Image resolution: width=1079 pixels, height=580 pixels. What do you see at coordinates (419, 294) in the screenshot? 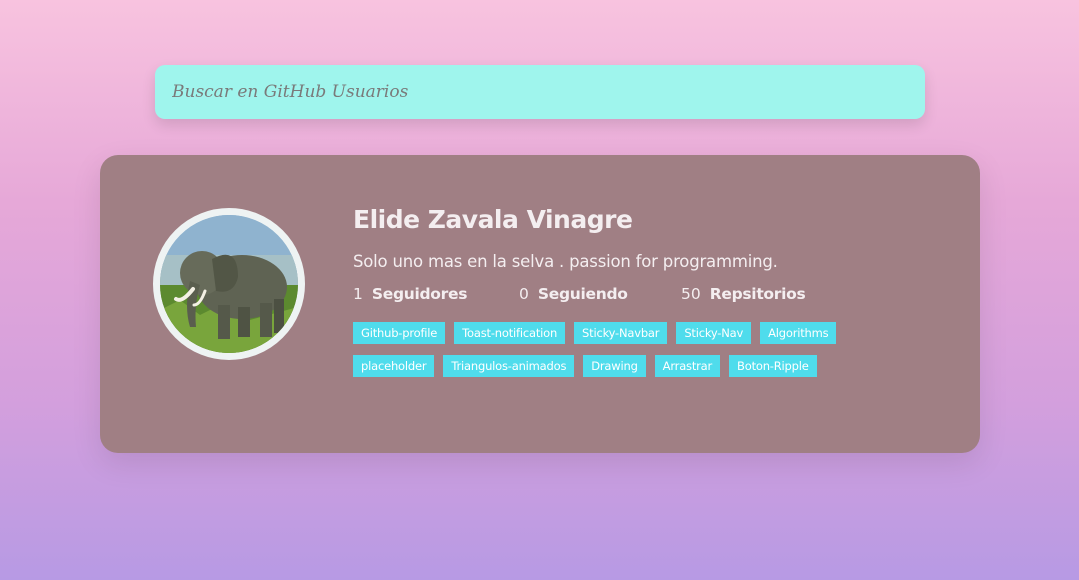
I see `followers-label: Seguidores` at bounding box center [419, 294].